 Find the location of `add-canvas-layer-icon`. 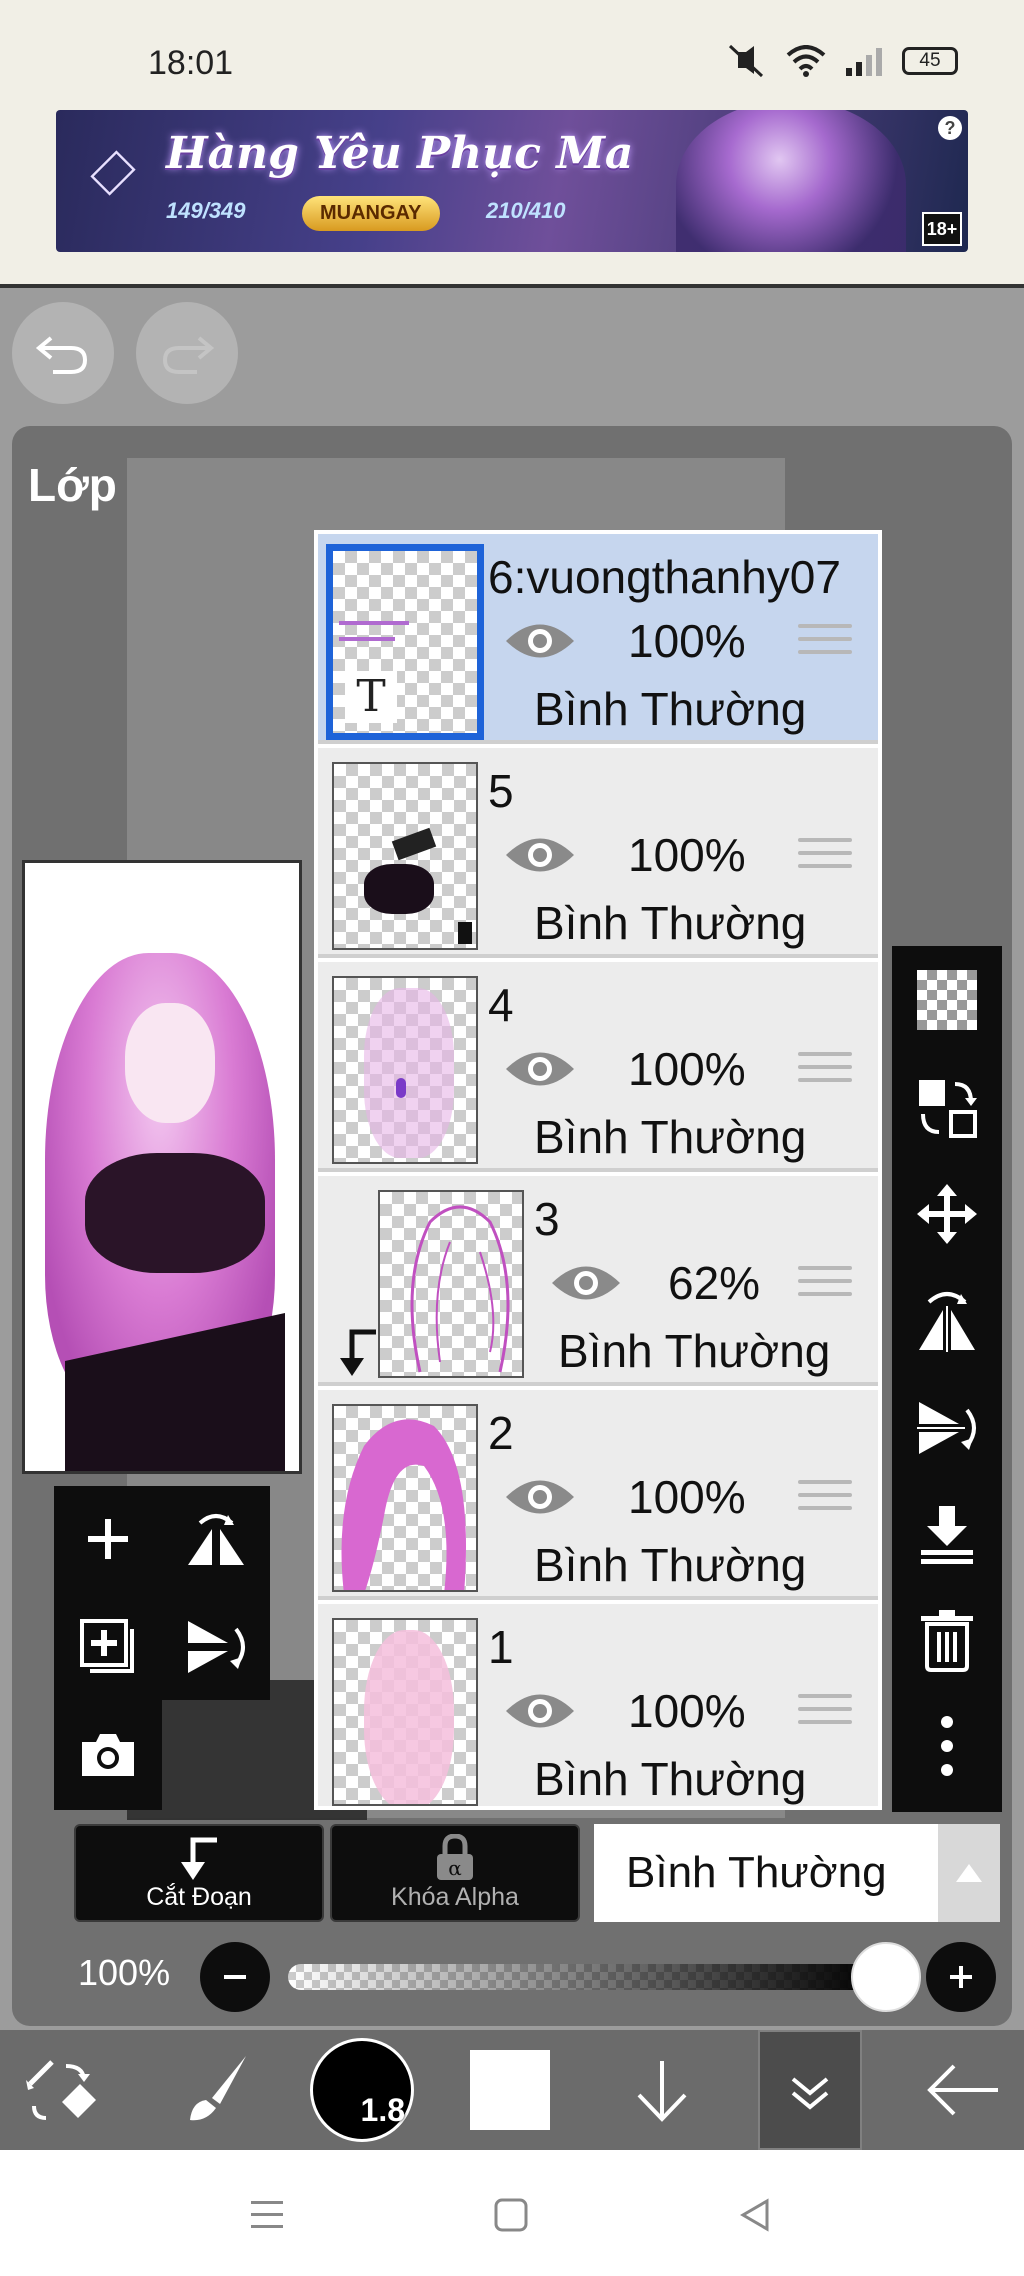

add-canvas-layer-icon is located at coordinates (107, 1646).